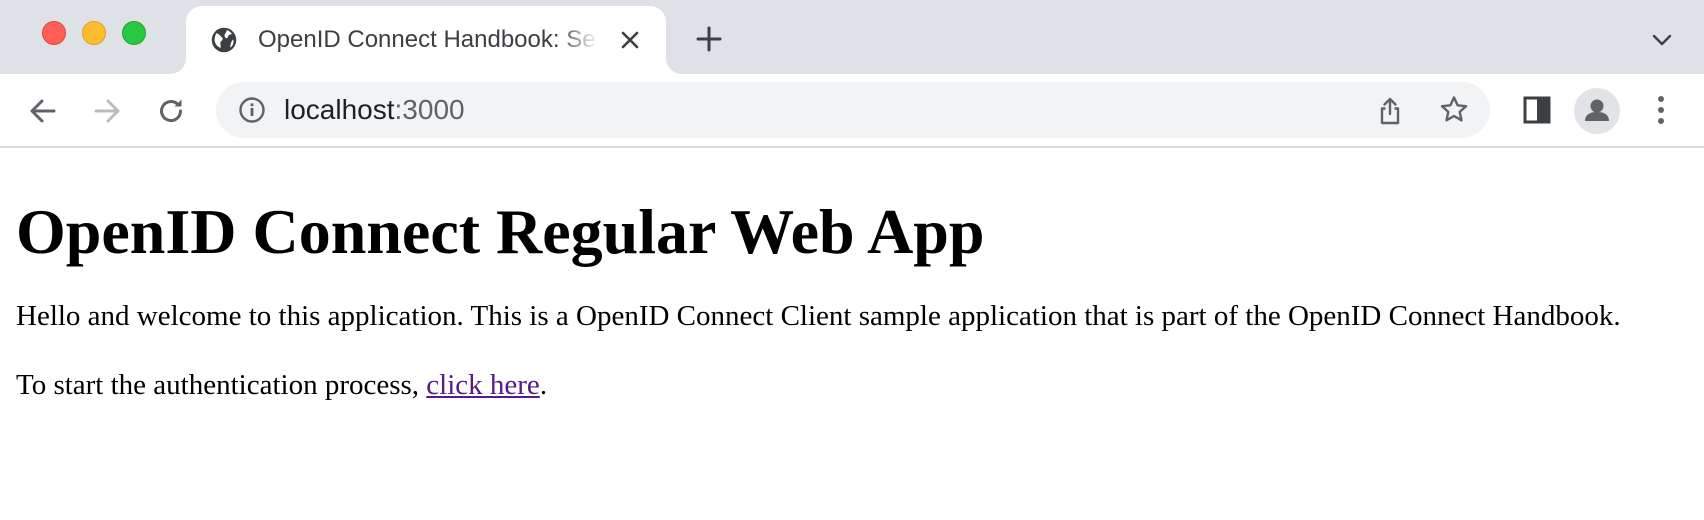 The width and height of the screenshot is (1704, 520). Describe the element at coordinates (339, 109) in the screenshot. I see `url-host: localhost` at that location.